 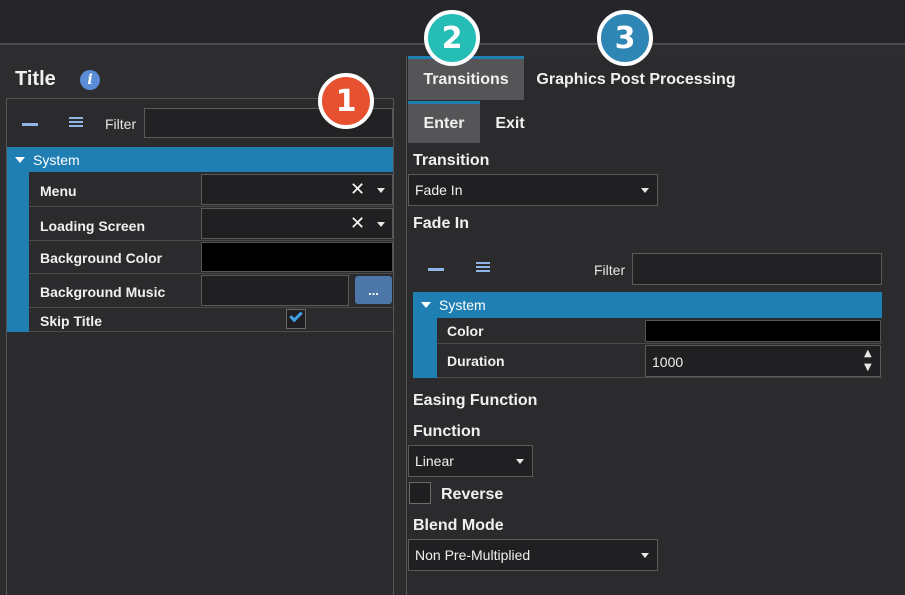 What do you see at coordinates (470, 461) in the screenshot?
I see `function-dropdown: Linear` at bounding box center [470, 461].